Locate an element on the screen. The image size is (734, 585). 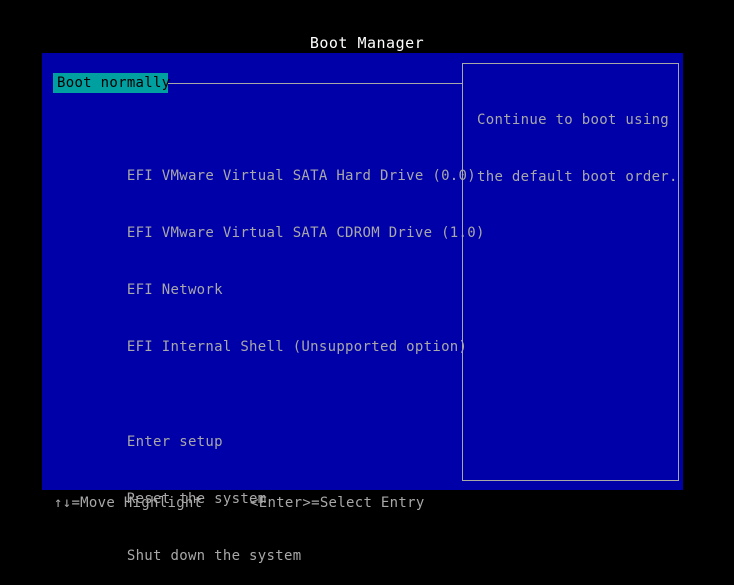
menu-item-label: Shut down the system is located at coordinates (214, 556).